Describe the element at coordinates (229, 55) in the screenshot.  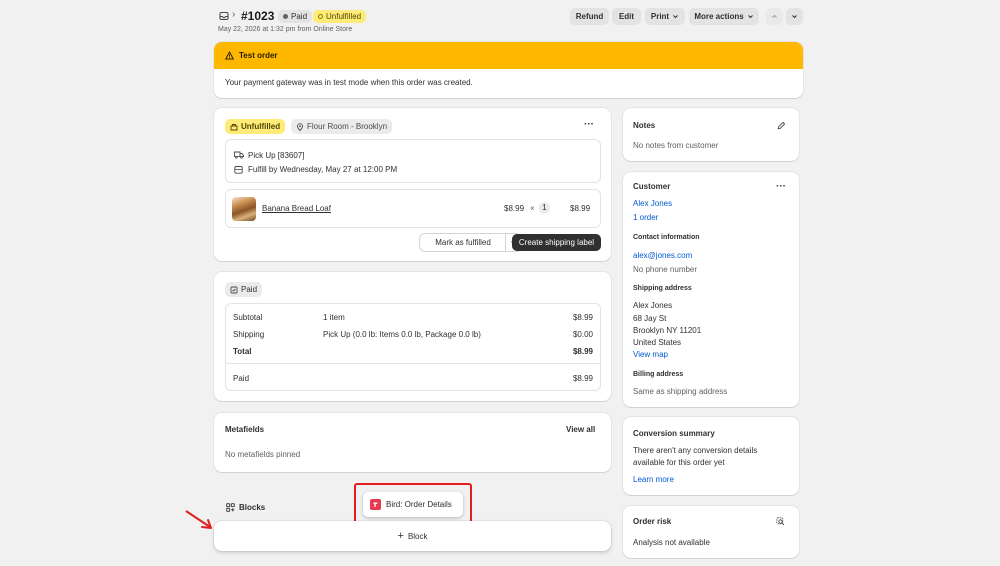
I see `warning-icon` at that location.